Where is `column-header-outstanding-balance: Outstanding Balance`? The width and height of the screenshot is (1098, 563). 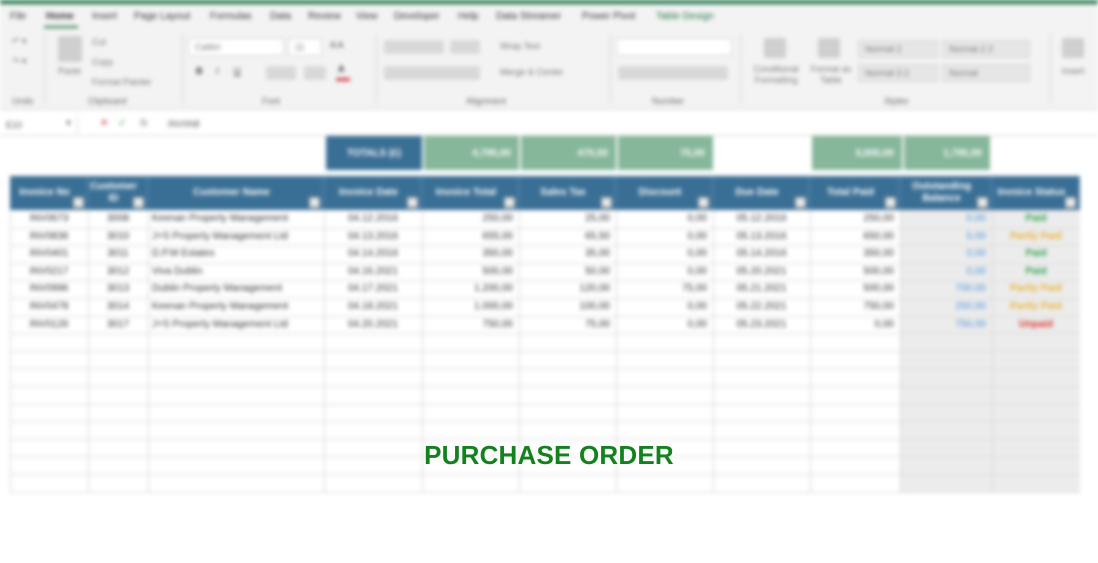
column-header-outstanding-balance: Outstanding Balance is located at coordinates (946, 193).